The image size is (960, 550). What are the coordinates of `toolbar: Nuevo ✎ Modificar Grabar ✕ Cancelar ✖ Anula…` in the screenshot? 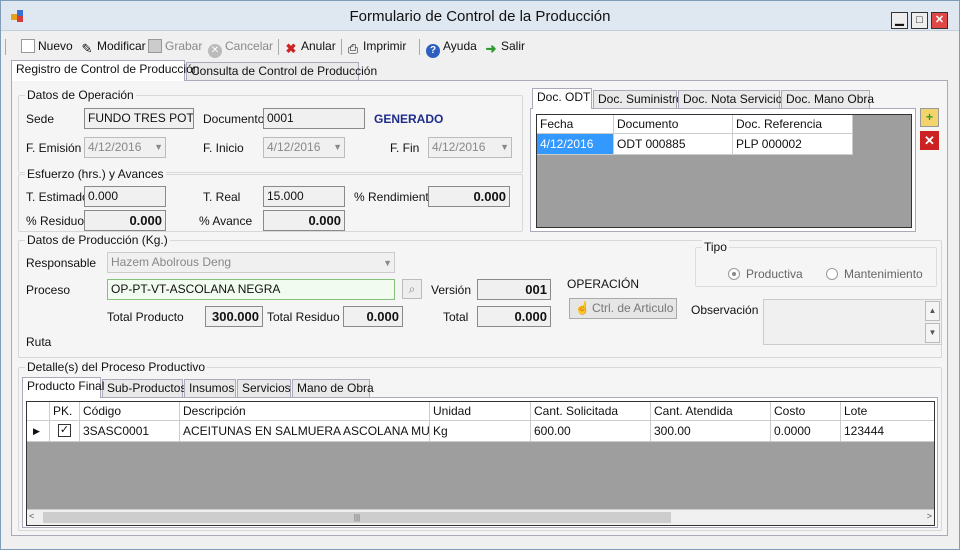 It's located at (480, 46).